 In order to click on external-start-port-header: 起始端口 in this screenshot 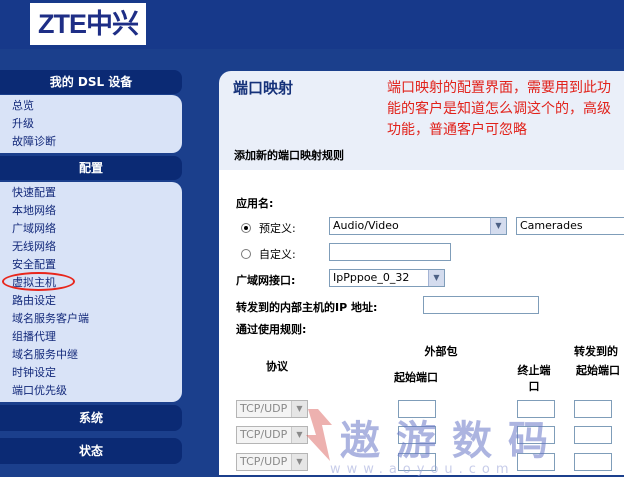, I will do `click(416, 377)`.